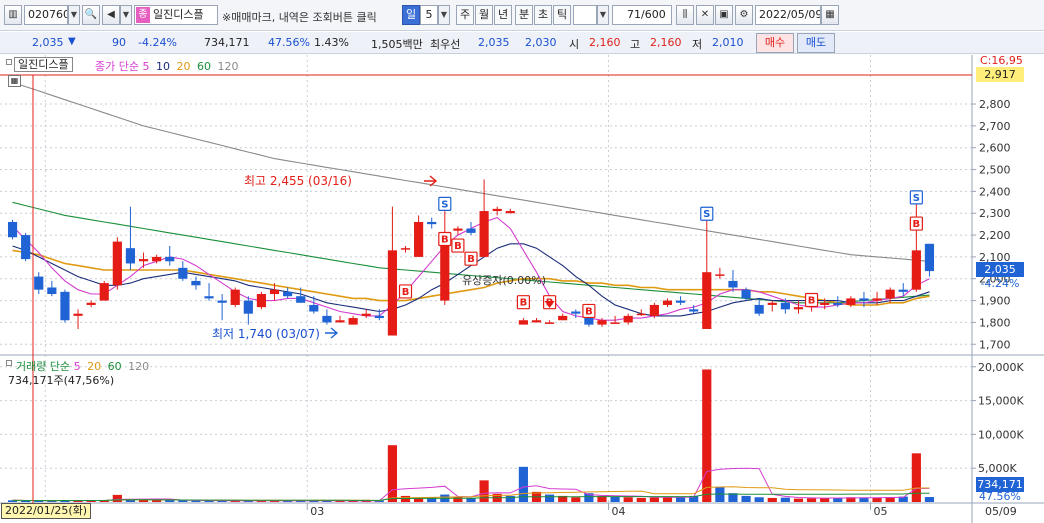 The width and height of the screenshot is (1044, 523). I want to click on period-multiplier: 5, so click(429, 15).